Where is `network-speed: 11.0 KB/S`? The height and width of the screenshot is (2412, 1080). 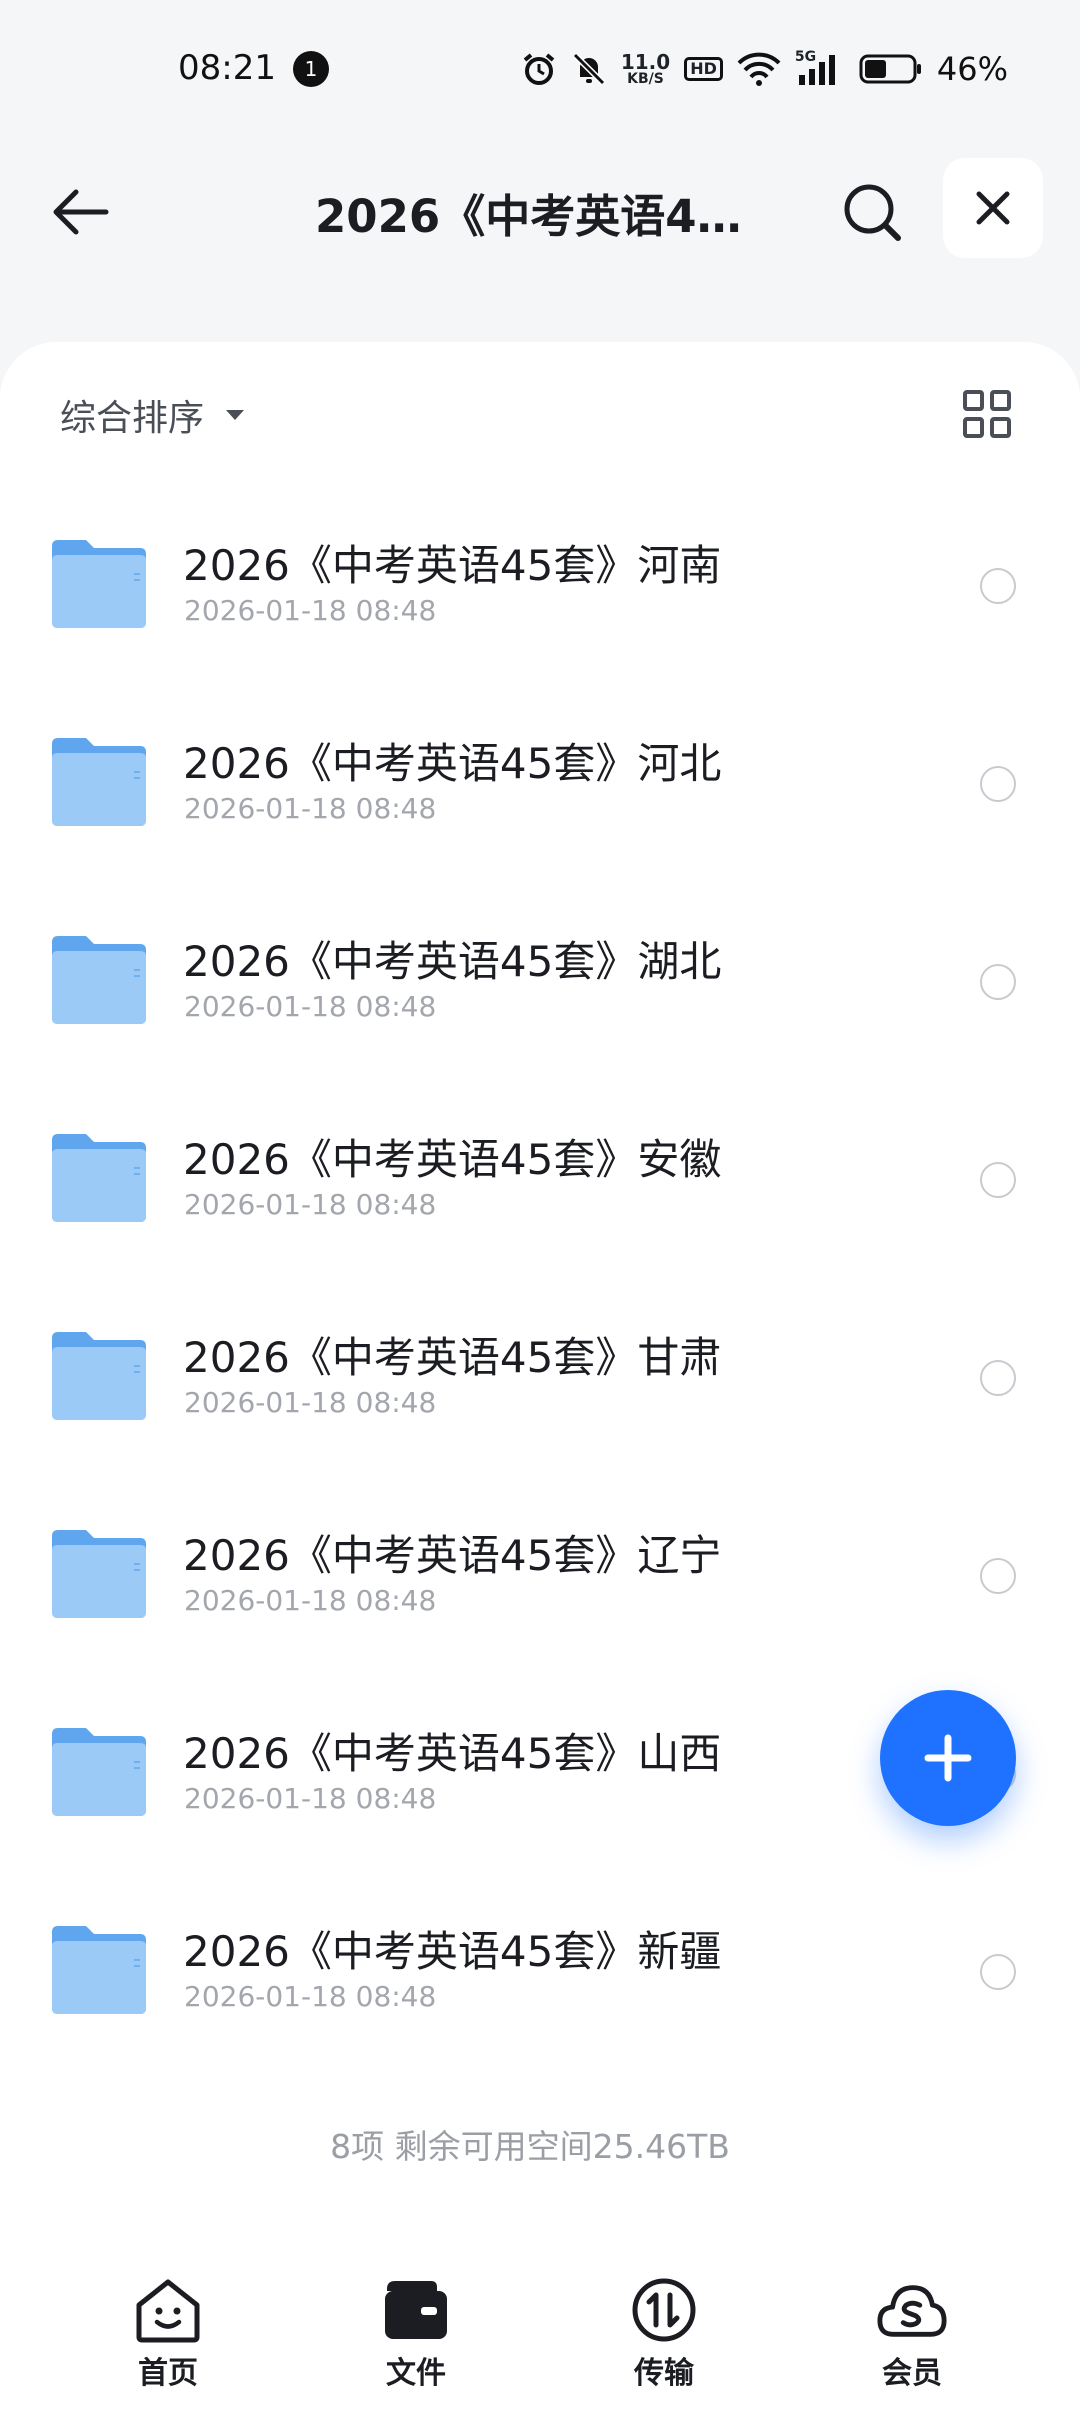
network-speed: 11.0 KB/S is located at coordinates (645, 69).